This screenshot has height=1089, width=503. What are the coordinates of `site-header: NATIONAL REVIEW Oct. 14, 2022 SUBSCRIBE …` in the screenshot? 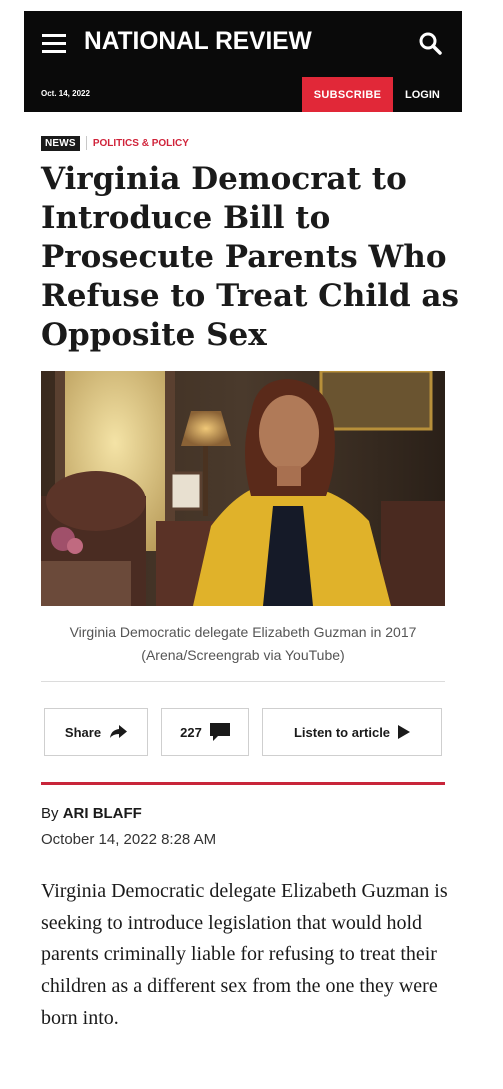 It's located at (243, 61).